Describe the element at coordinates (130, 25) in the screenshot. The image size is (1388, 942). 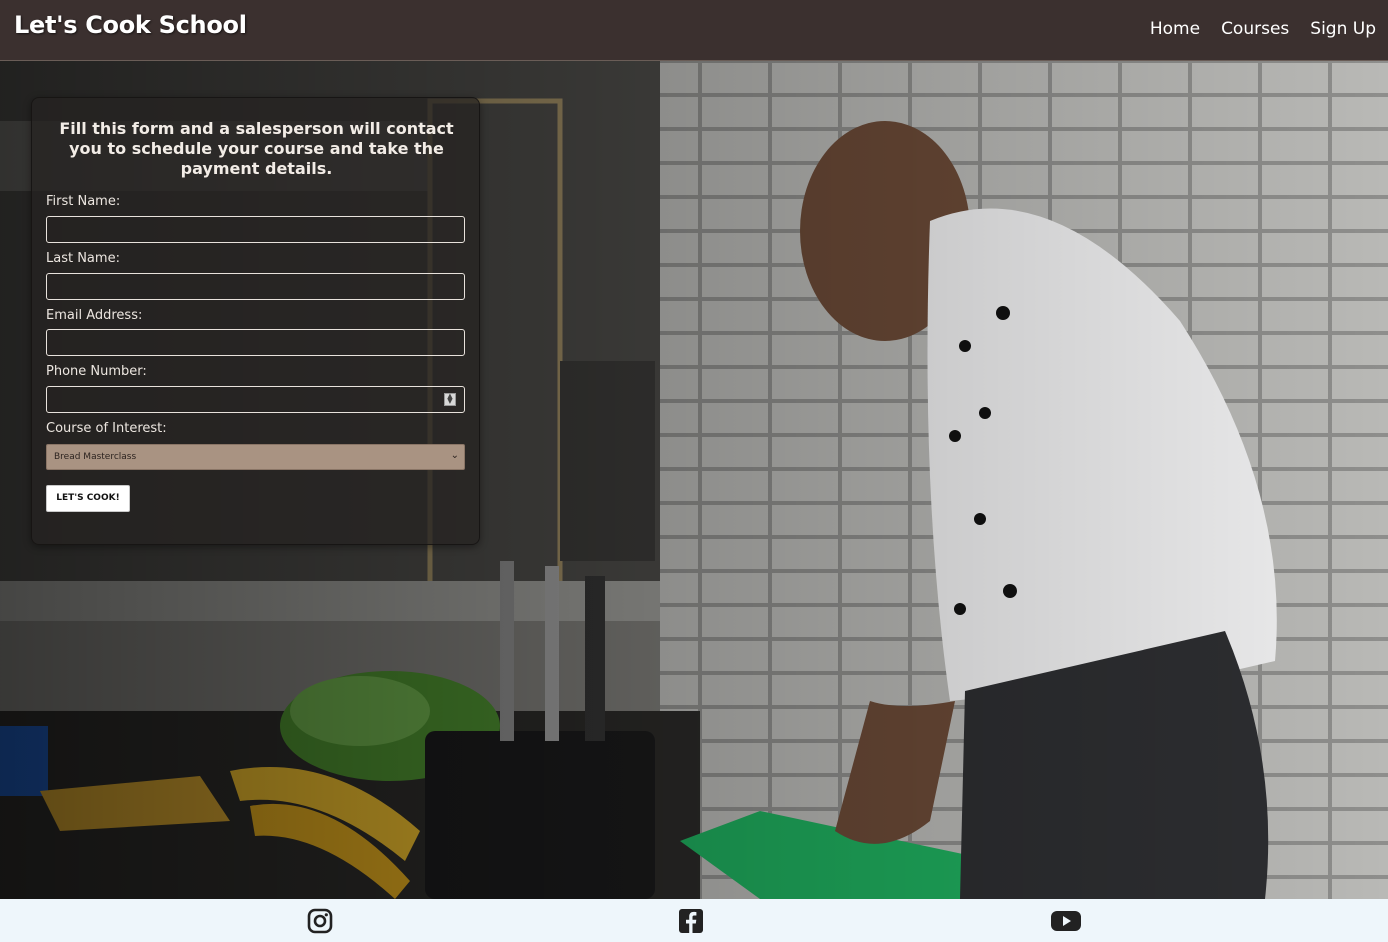
I see `site-logo: Let's Cook School` at that location.